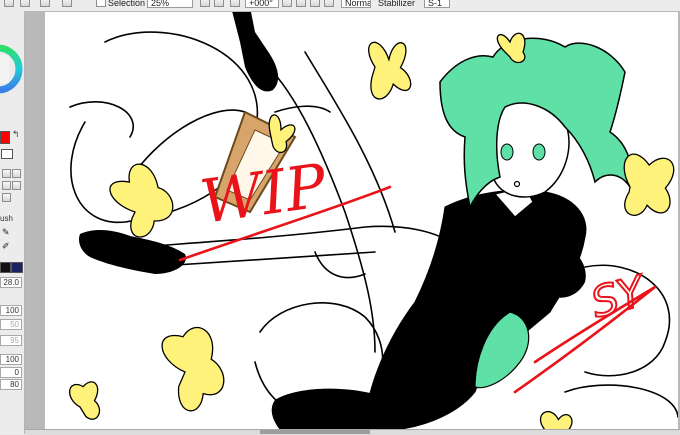  I want to click on mirror-icon, so click(329, 3).